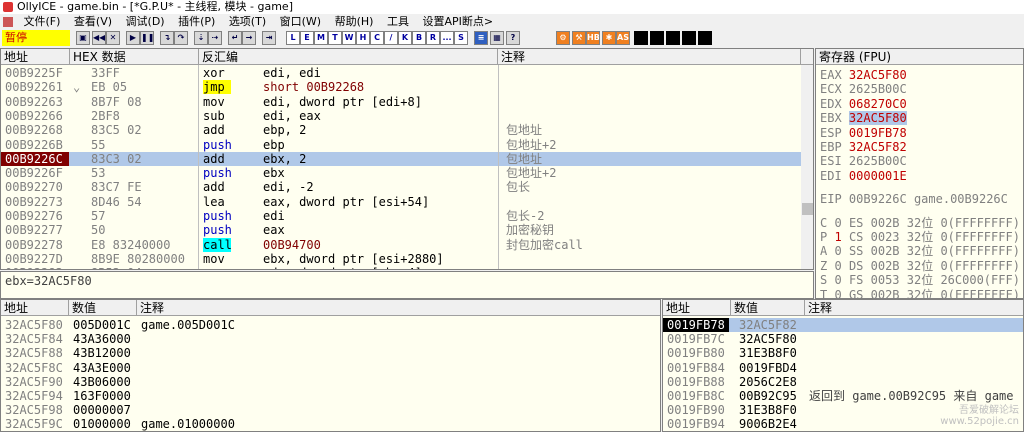 The height and width of the screenshot is (432, 1024). Describe the element at coordinates (878, 176) in the screenshot. I see `register-value: 0000001E` at that location.